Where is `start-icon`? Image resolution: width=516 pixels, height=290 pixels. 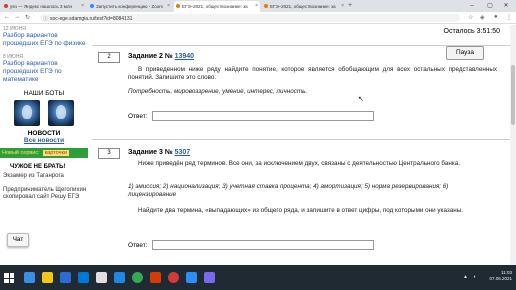
start-icon is located at coordinates (9, 278).